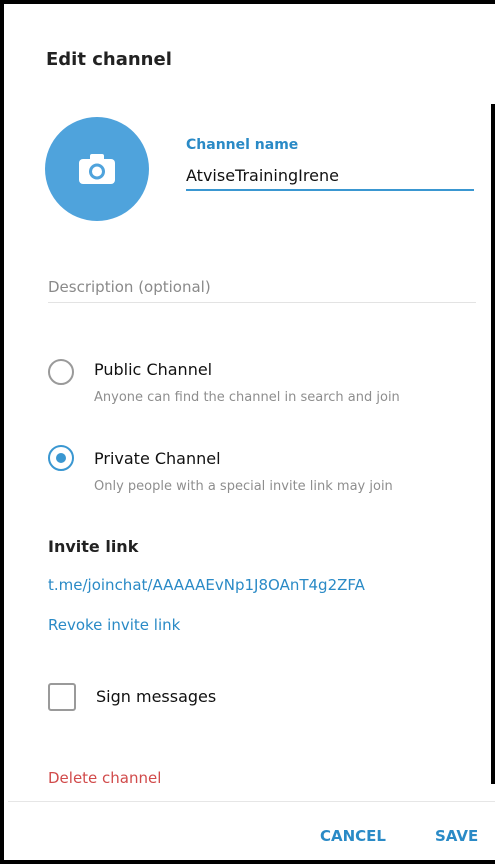  What do you see at coordinates (93, 546) in the screenshot?
I see `invite-link-header: Invite link` at bounding box center [93, 546].